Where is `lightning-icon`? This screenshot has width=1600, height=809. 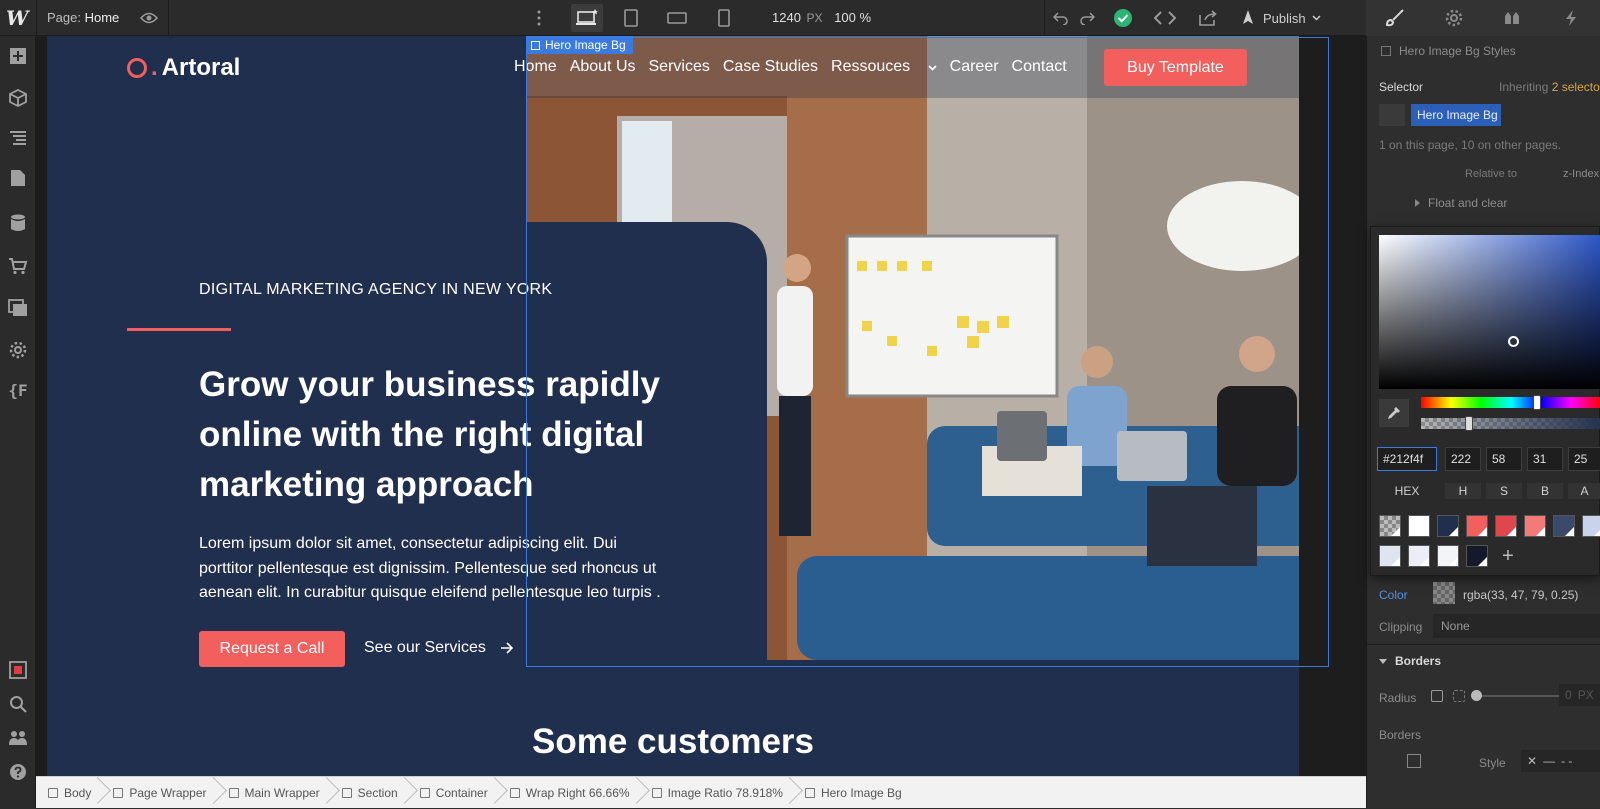 lightning-icon is located at coordinates (1571, 18).